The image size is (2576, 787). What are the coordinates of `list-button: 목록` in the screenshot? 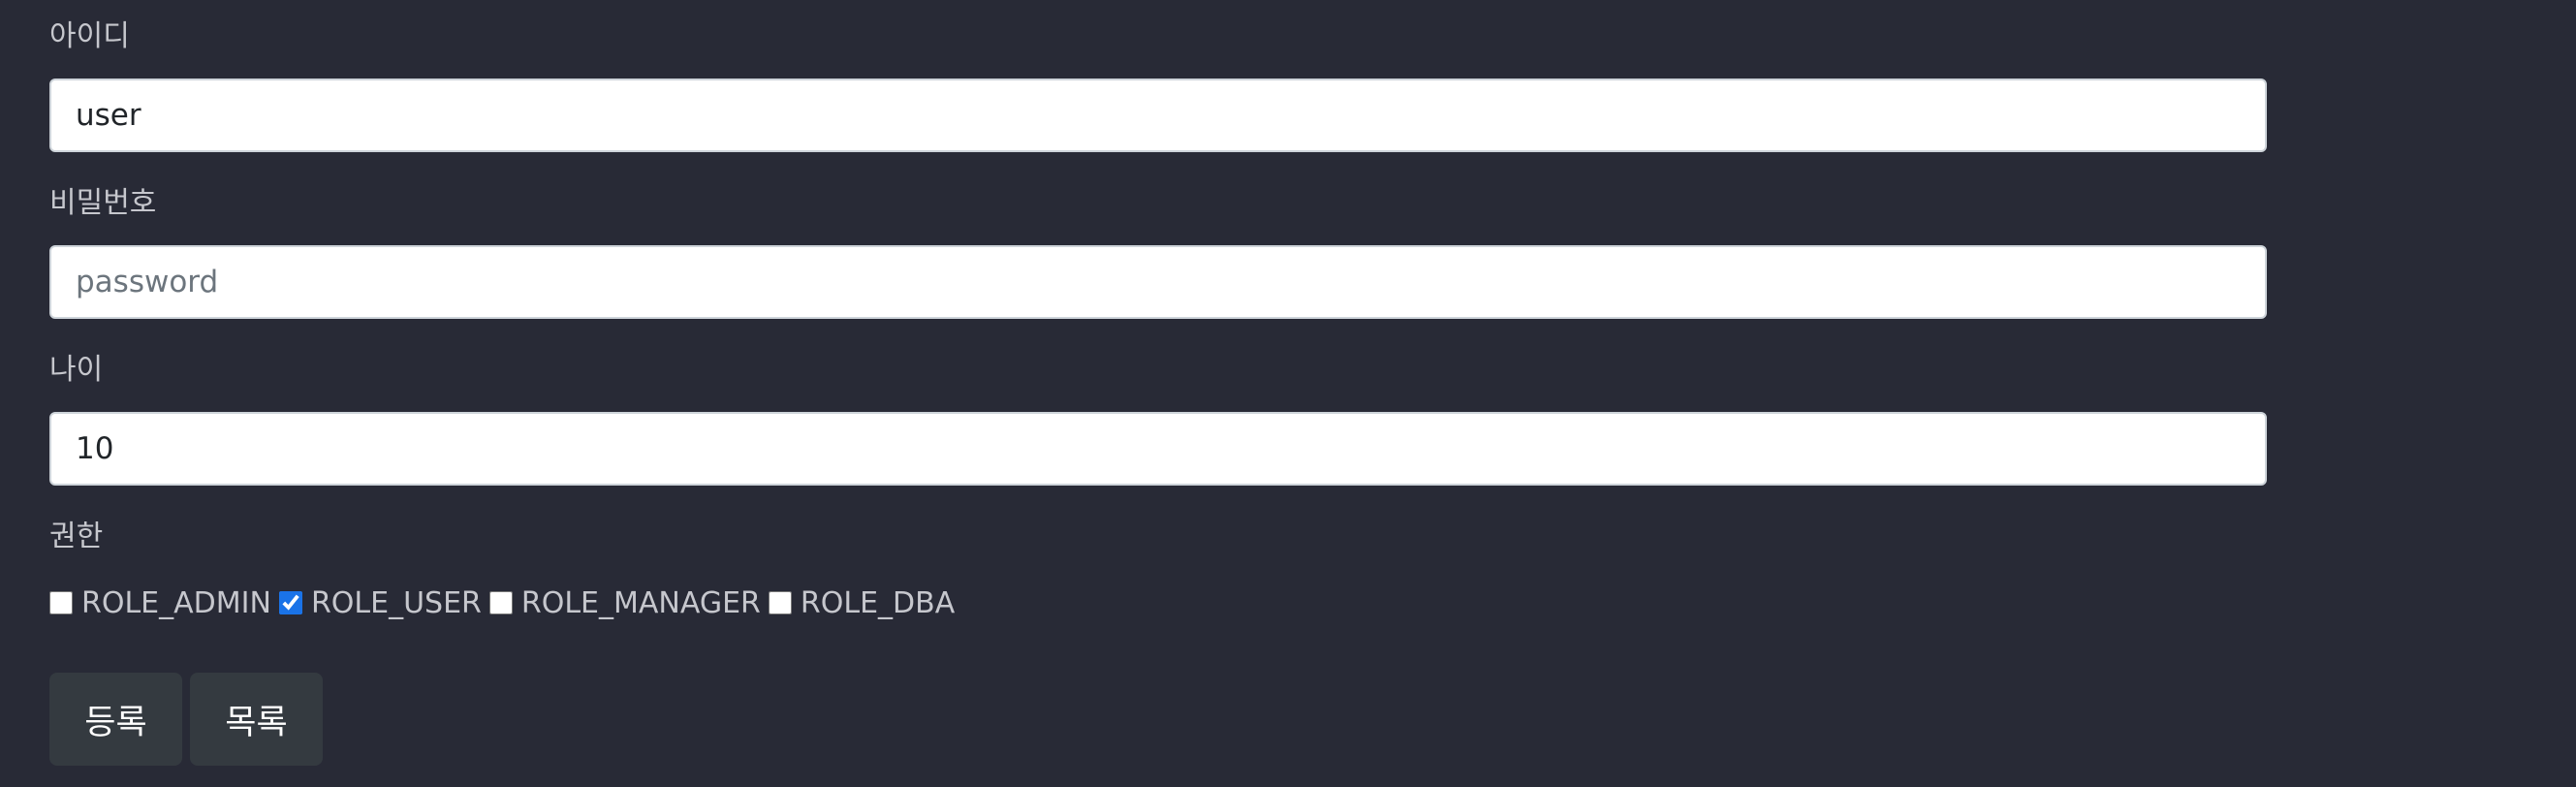 It's located at (256, 719).